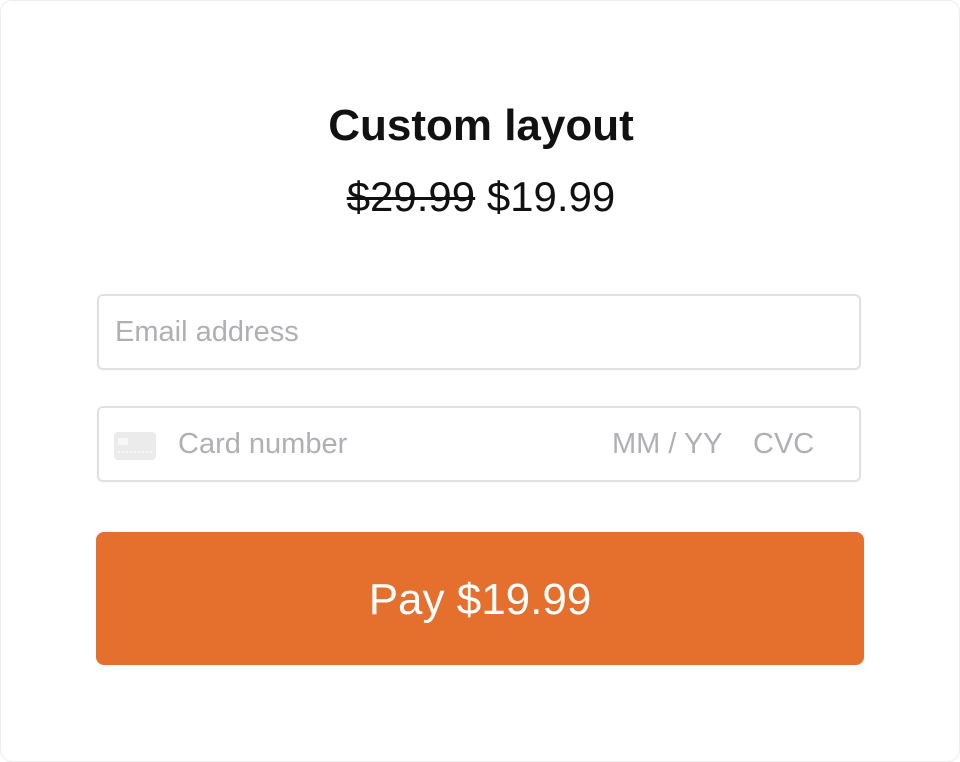 The width and height of the screenshot is (960, 762). I want to click on credit-card-icon, so click(135, 446).